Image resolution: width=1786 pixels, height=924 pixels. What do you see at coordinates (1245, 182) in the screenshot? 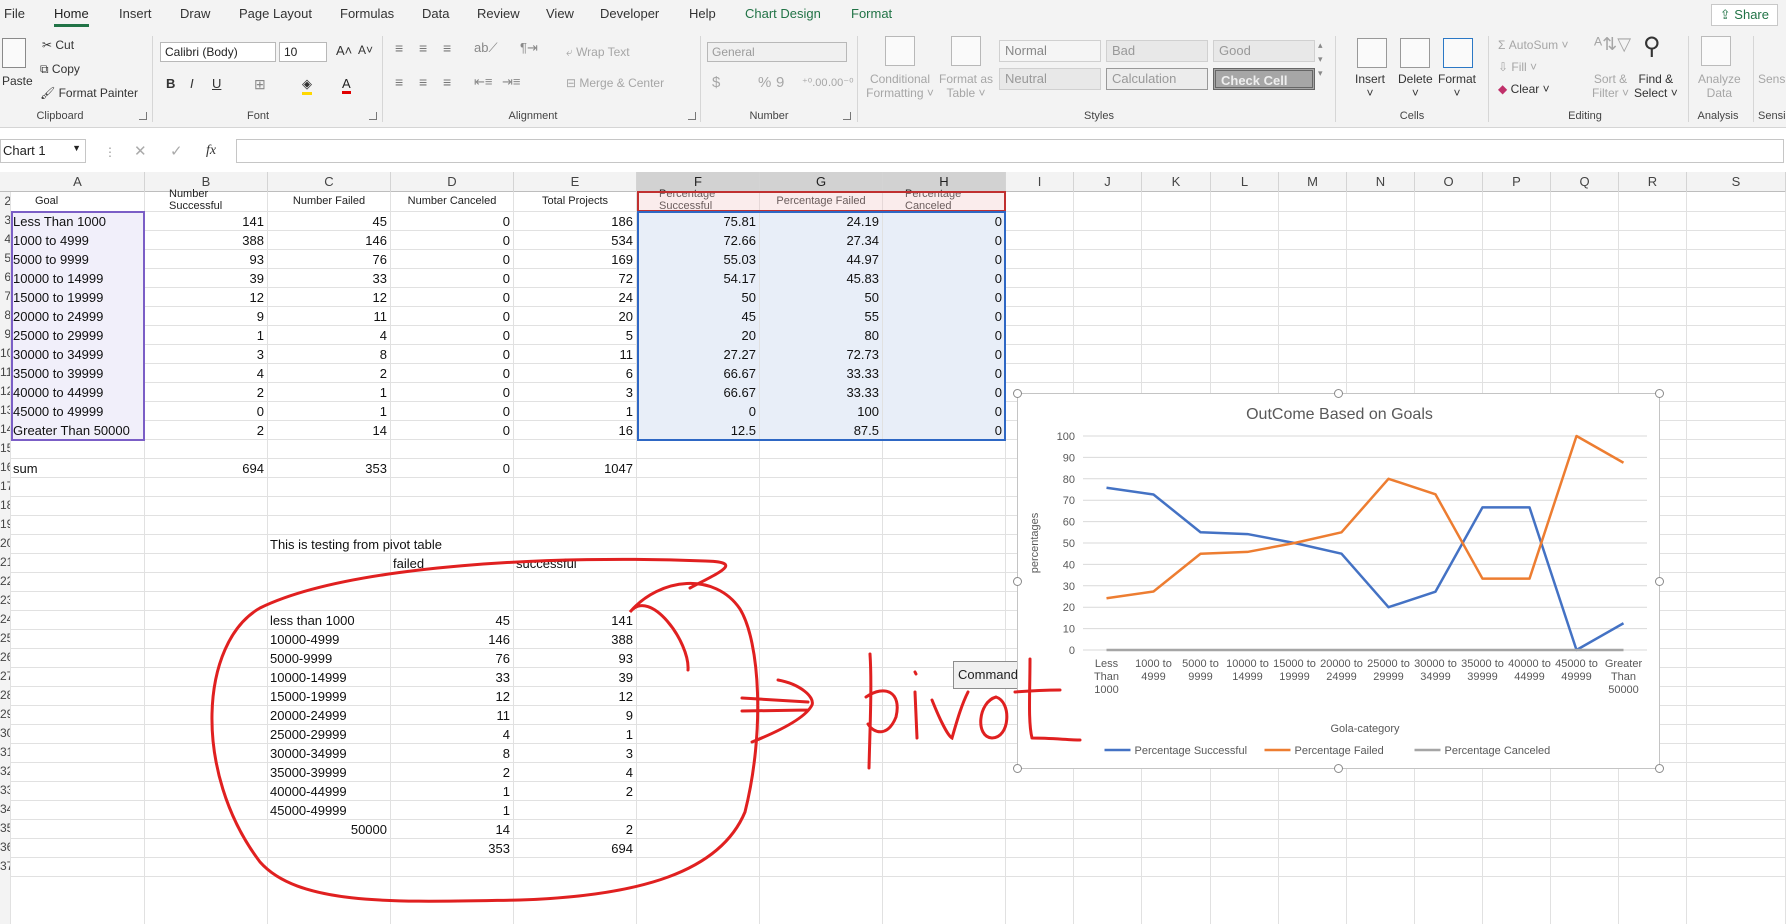
I see `column-header-l: L` at bounding box center [1245, 182].